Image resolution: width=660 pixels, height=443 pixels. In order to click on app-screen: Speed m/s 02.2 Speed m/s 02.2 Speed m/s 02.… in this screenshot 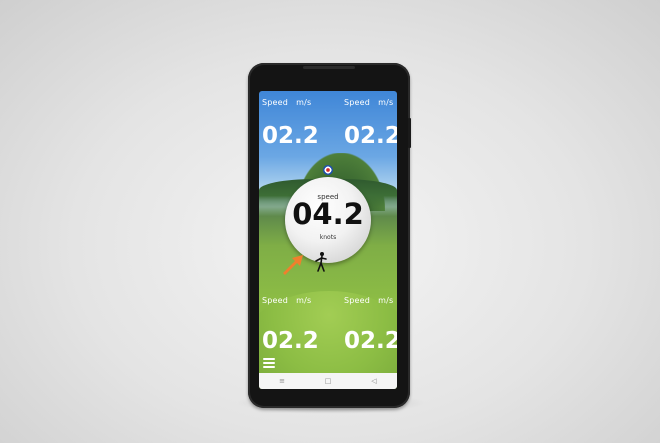, I will do `click(328, 240)`.